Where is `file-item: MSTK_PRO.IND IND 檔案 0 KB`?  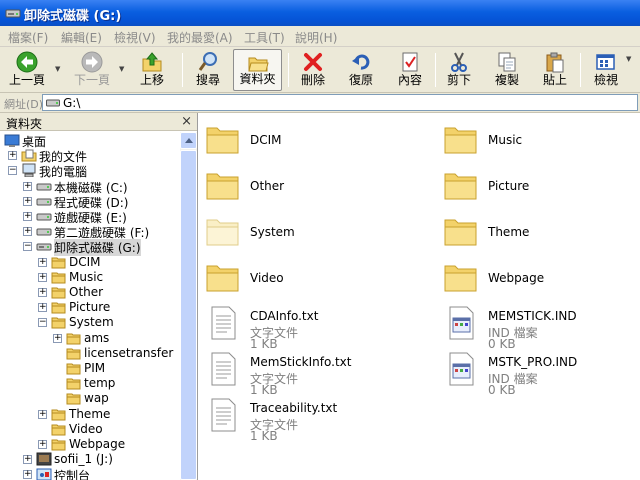
file-item: MSTK_PRO.IND IND 檔案 0 KB is located at coordinates (541, 374).